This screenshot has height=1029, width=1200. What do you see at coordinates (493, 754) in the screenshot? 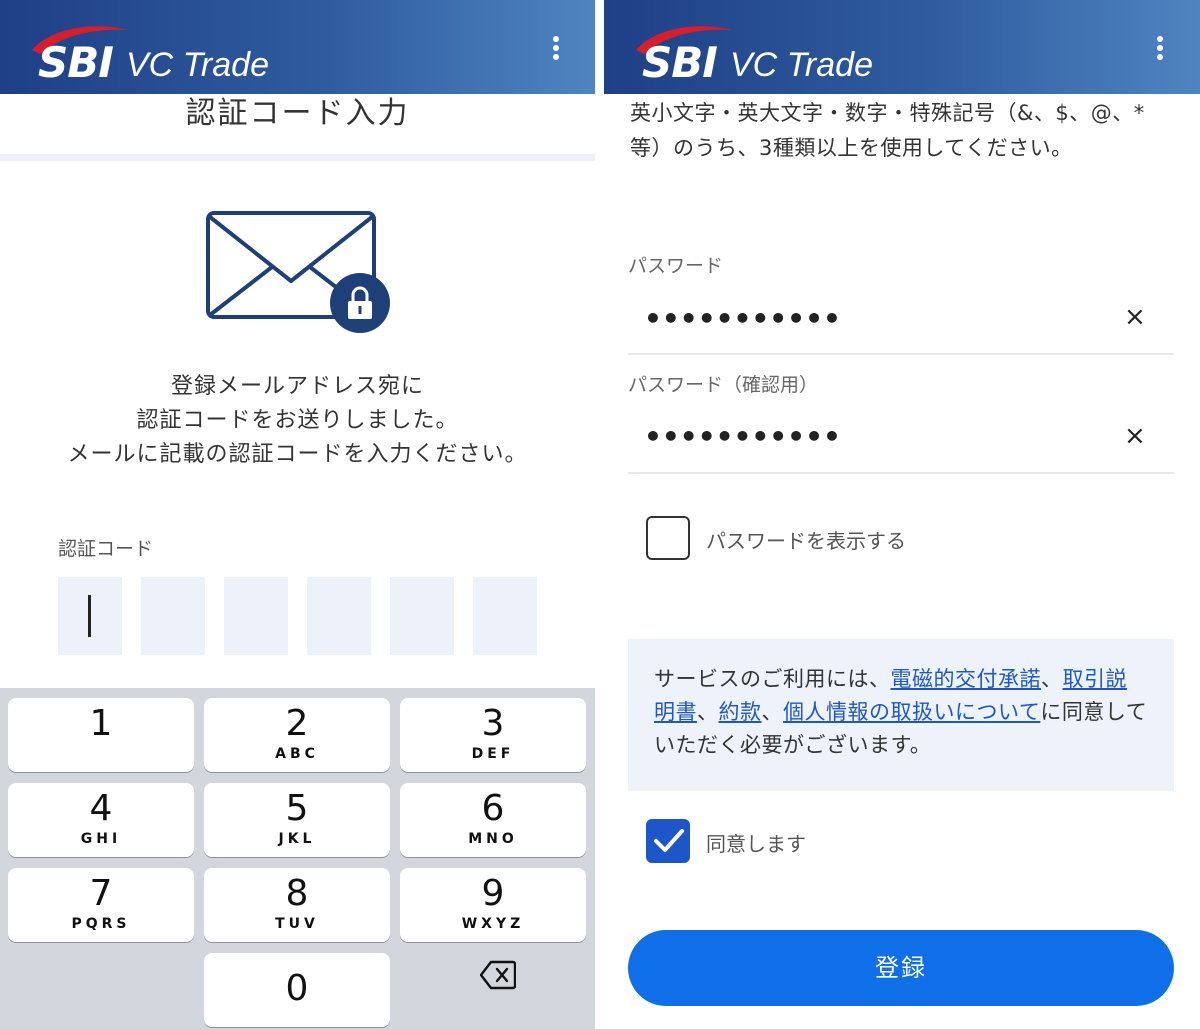
I see `key-letters: DEF` at bounding box center [493, 754].